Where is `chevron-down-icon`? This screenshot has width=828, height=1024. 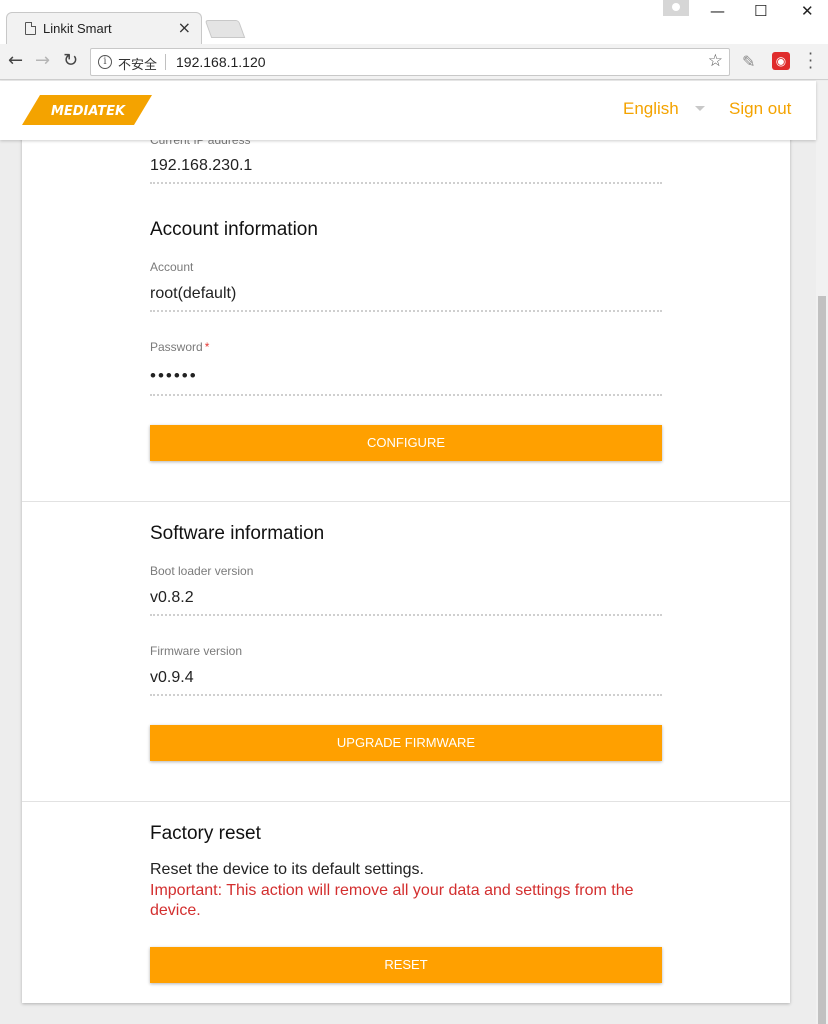 chevron-down-icon is located at coordinates (700, 108).